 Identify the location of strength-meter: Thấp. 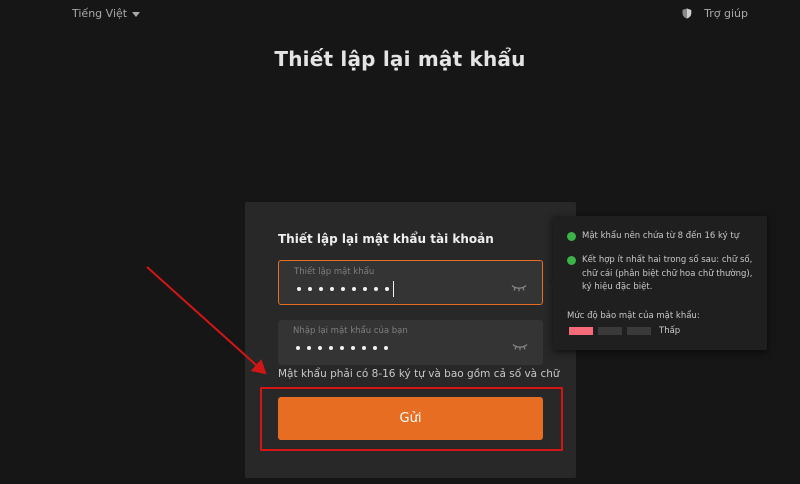
(624, 331).